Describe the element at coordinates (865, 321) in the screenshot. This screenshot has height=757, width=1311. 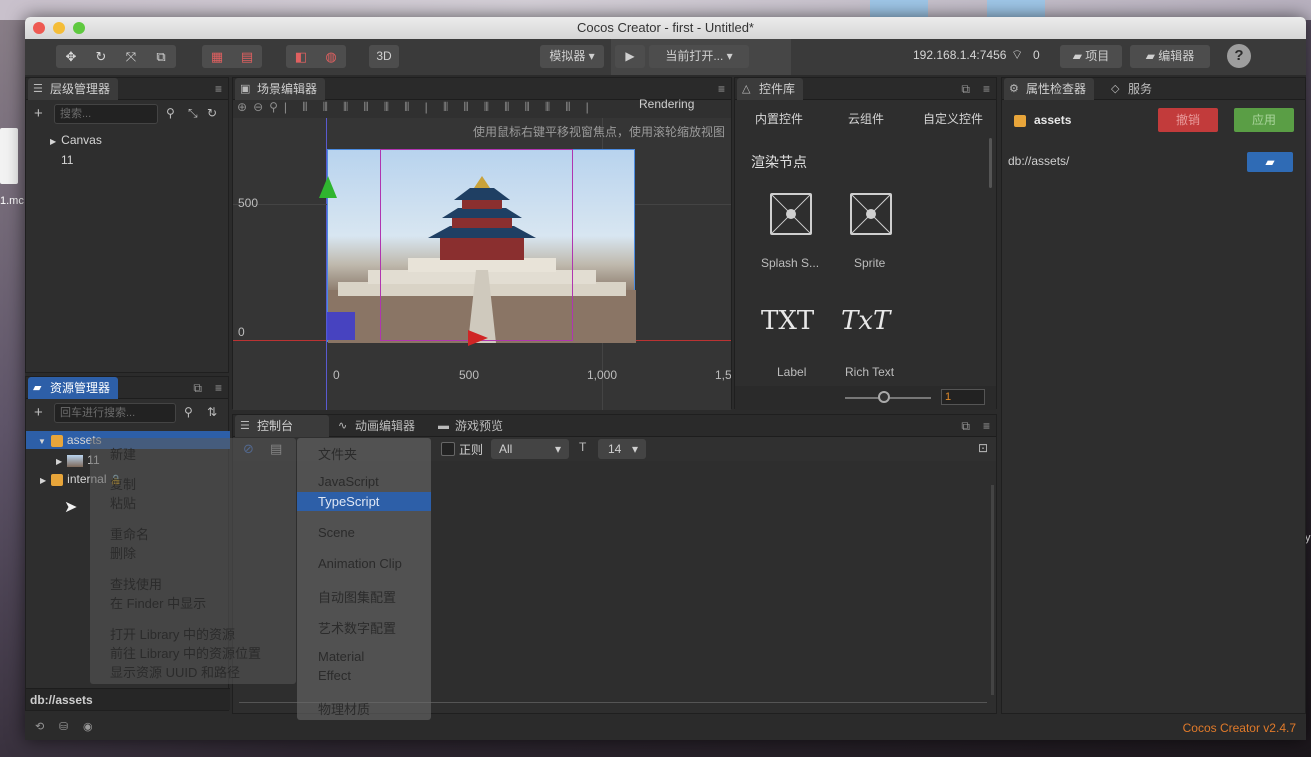
I see `rich-text-icon: TxT` at that location.